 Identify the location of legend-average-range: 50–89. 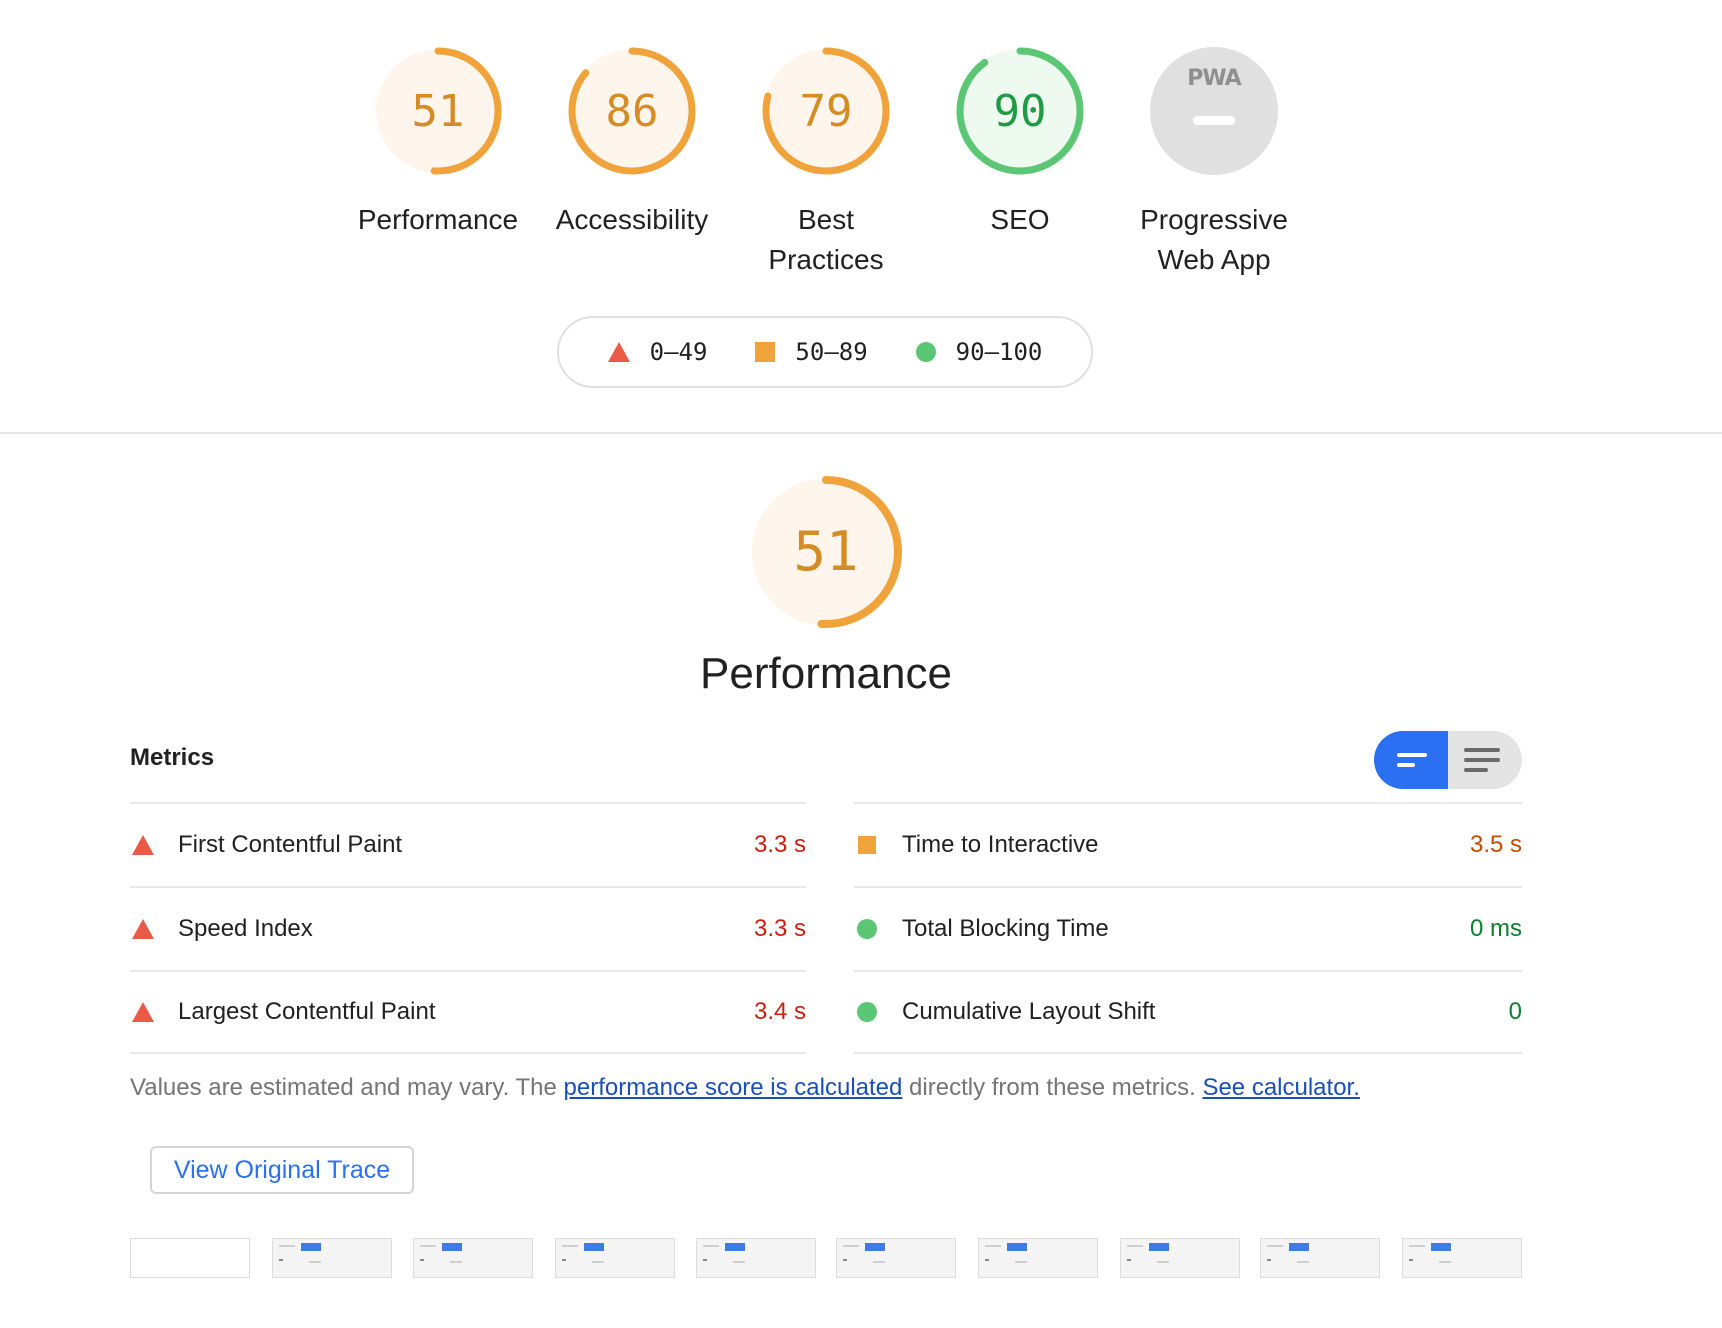
(831, 352).